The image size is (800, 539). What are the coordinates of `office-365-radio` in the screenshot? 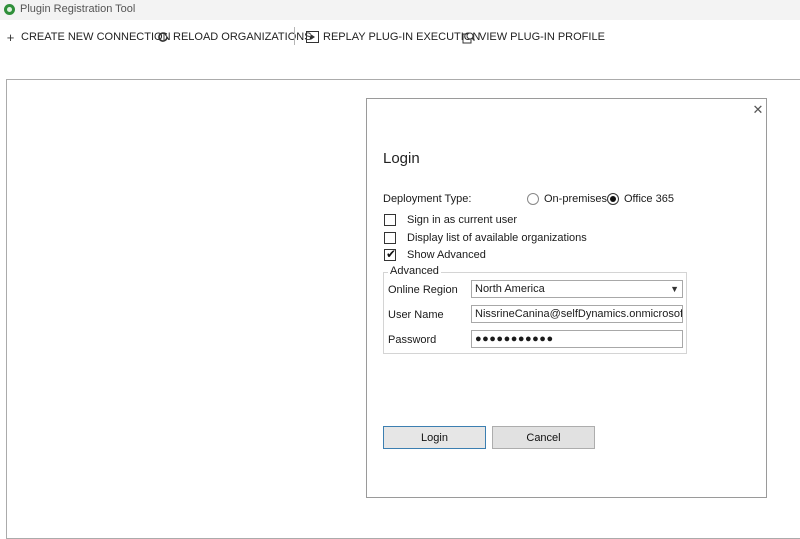 It's located at (613, 199).